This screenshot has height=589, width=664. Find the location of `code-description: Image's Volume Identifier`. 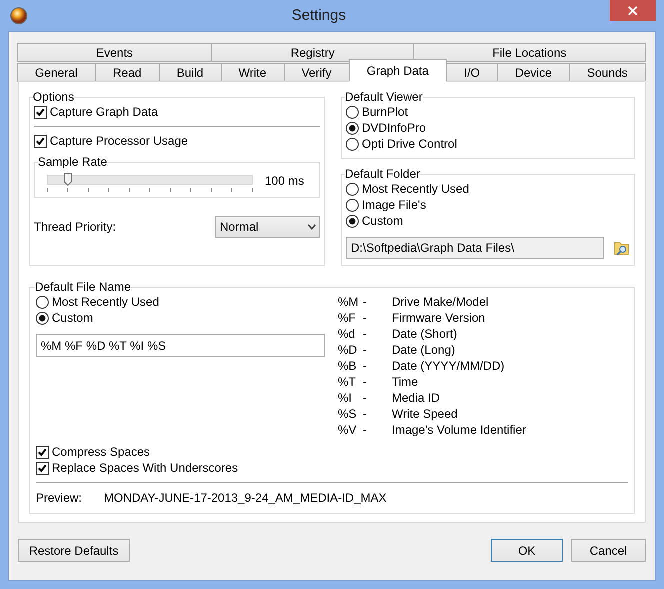

code-description: Image's Volume Identifier is located at coordinates (459, 430).